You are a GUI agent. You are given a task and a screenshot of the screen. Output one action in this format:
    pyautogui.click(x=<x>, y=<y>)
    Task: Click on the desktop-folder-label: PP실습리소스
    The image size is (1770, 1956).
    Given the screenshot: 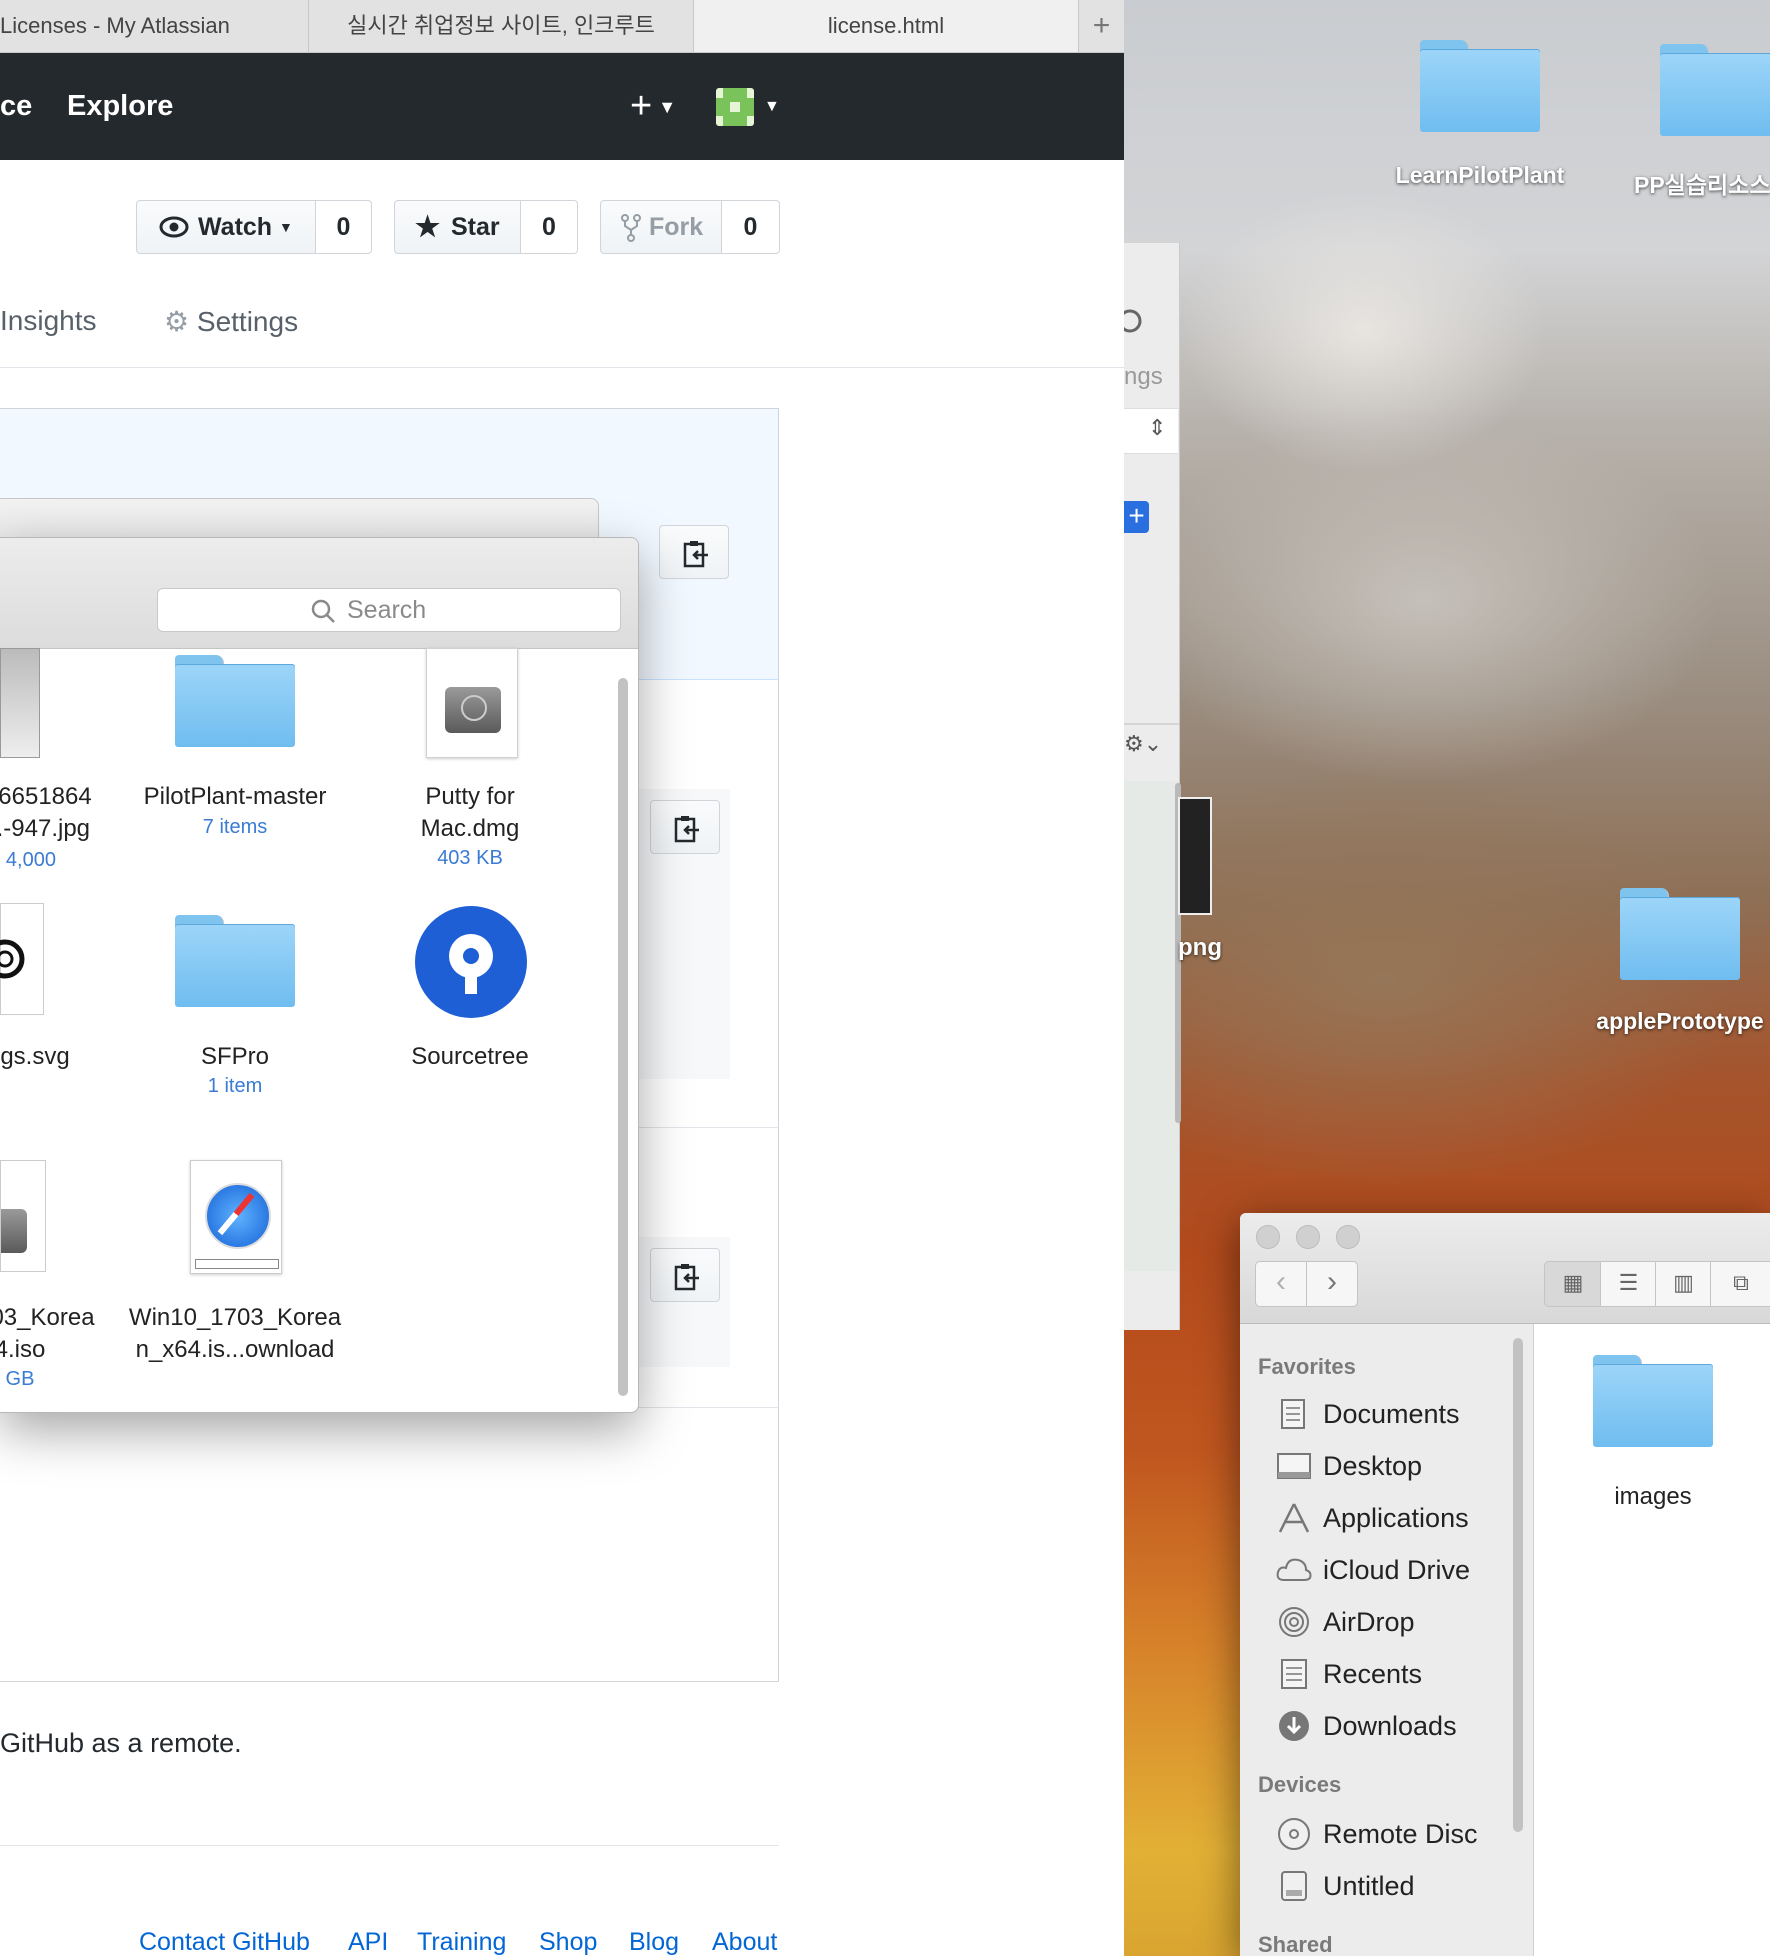 What is the action you would take?
    pyautogui.click(x=1702, y=185)
    